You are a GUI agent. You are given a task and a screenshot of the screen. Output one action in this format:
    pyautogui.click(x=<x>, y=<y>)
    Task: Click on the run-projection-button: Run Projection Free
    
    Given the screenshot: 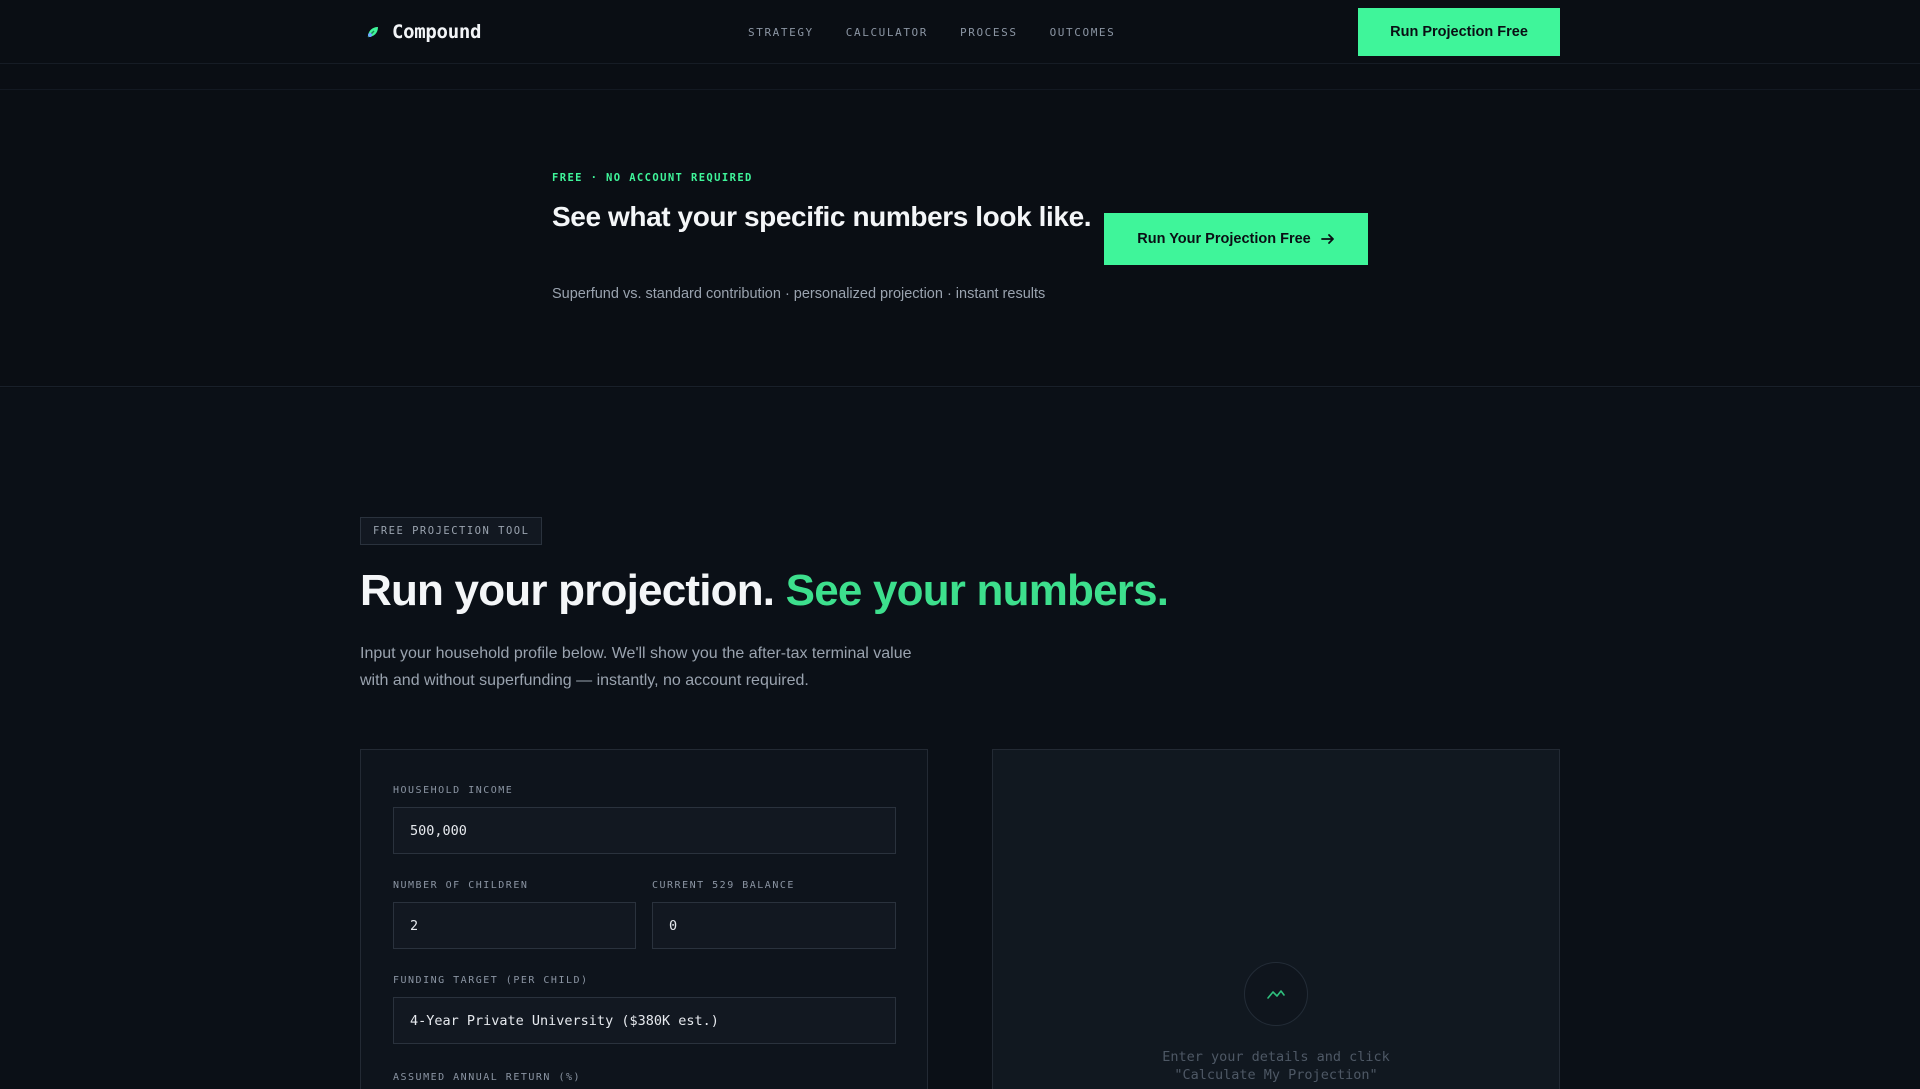 What is the action you would take?
    pyautogui.click(x=1459, y=32)
    